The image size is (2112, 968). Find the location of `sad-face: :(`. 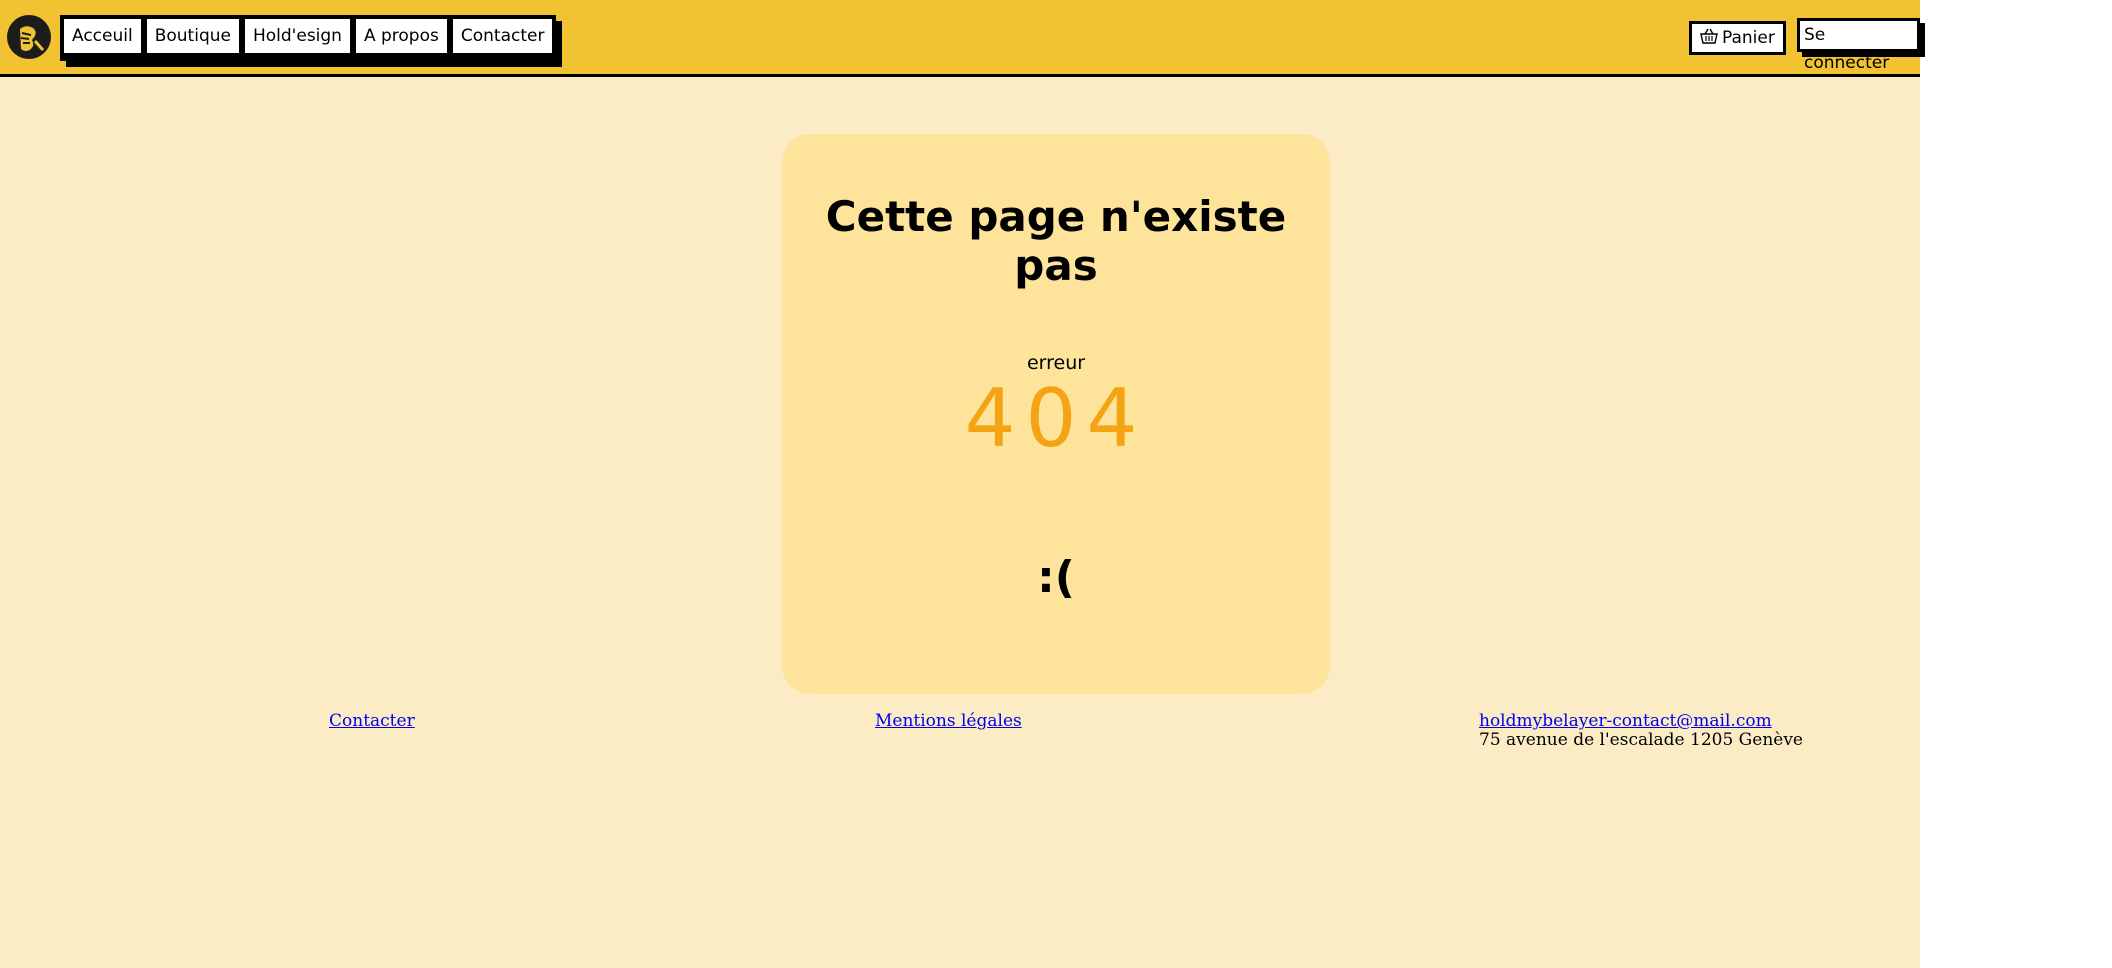

sad-face: :( is located at coordinates (1056, 577).